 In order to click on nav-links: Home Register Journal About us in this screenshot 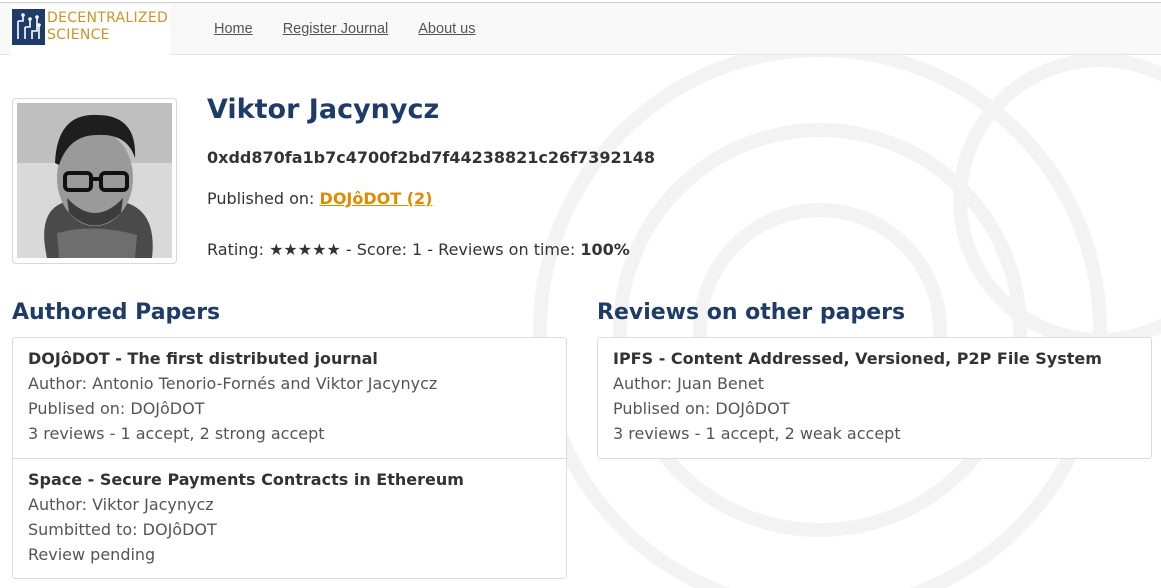, I will do `click(345, 29)`.